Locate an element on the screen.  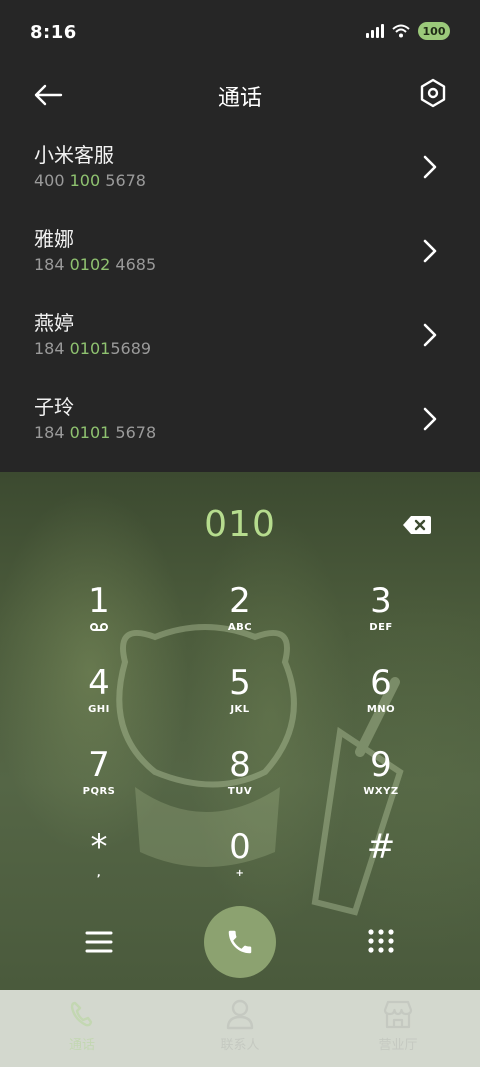
contact-number: 184 01015689 is located at coordinates (93, 348).